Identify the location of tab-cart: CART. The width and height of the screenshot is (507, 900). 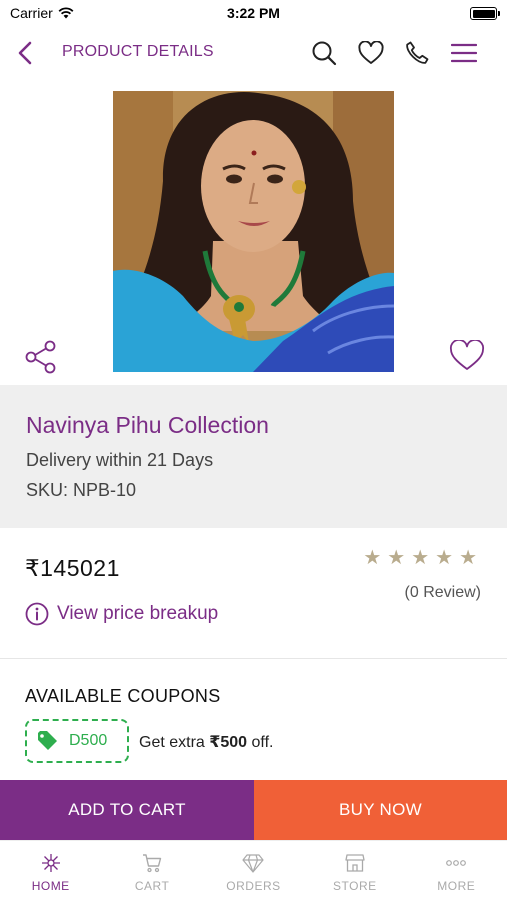
(151, 870).